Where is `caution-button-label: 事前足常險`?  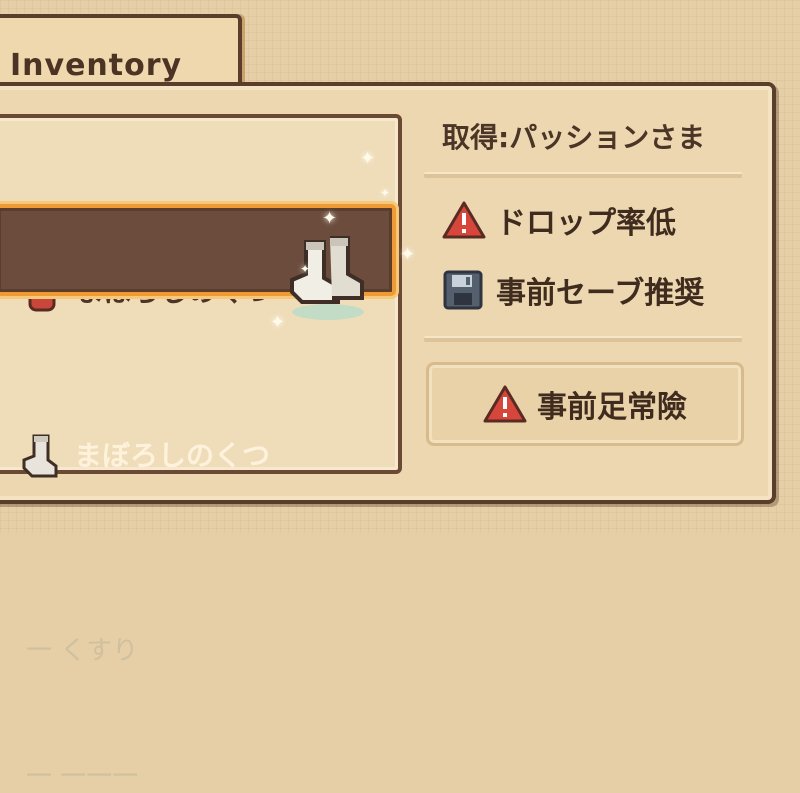 caution-button-label: 事前足常險 is located at coordinates (612, 407).